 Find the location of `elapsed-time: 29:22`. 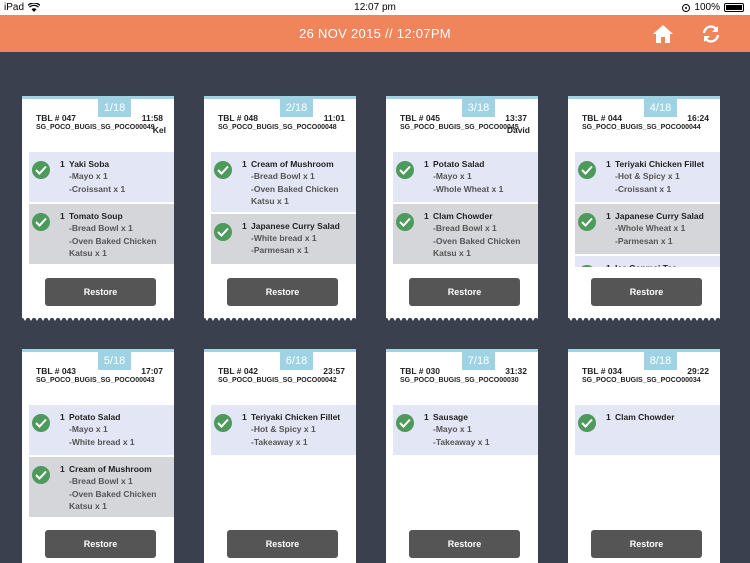

elapsed-time: 29:22 is located at coordinates (698, 371).